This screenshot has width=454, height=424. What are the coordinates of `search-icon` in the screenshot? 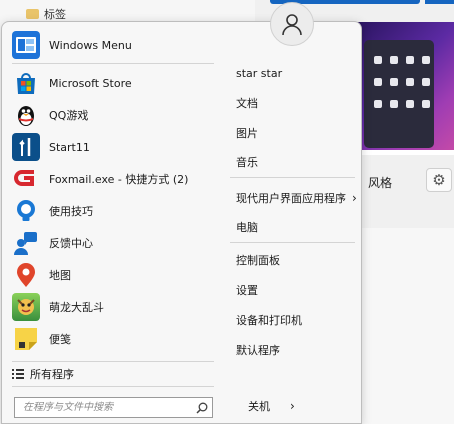 It's located at (202, 408).